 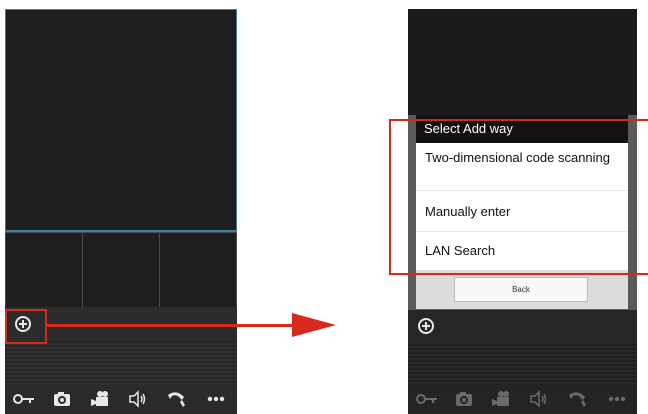 I want to click on back-button: Back, so click(x=521, y=289).